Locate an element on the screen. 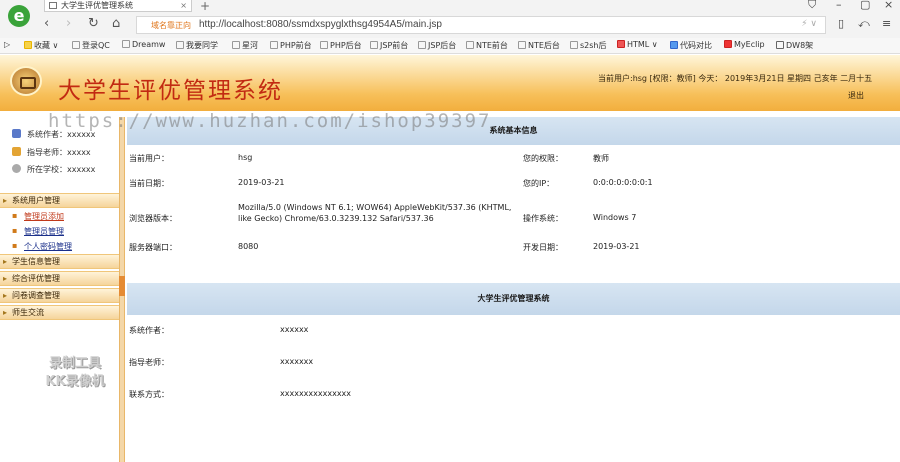 This screenshot has height=462, width=900. teacher-icon is located at coordinates (16, 151).